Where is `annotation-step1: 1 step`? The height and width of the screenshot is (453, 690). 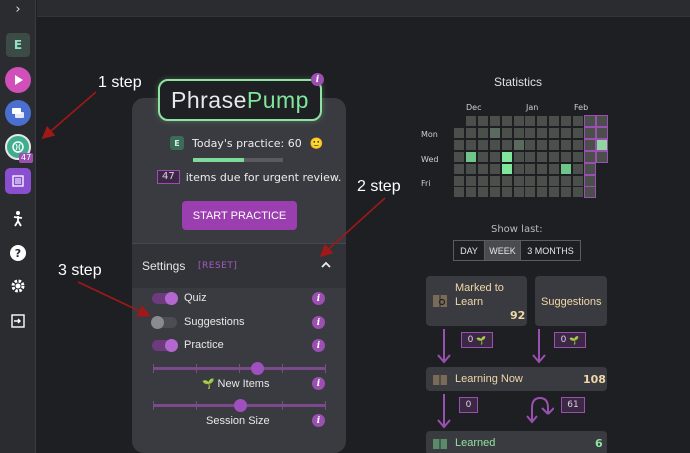
annotation-step1: 1 step is located at coordinates (120, 82).